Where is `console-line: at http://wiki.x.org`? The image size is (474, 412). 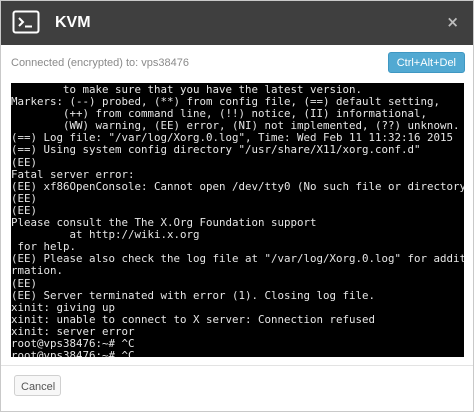
console-line: at http://wiki.x.org is located at coordinates (105, 235).